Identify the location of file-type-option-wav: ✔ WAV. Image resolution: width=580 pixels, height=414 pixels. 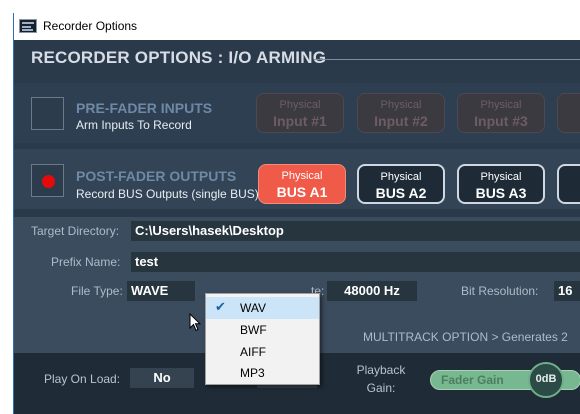
(262, 308).